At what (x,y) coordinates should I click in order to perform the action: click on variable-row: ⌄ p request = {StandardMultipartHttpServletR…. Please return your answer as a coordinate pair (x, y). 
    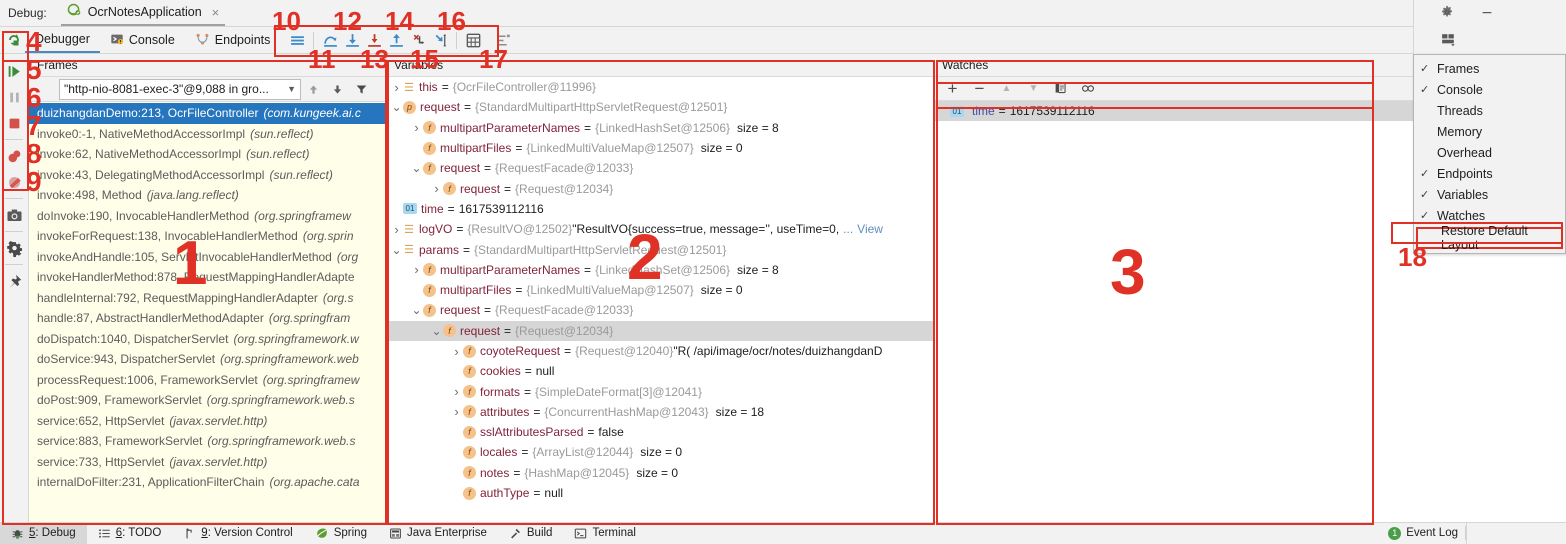
    Looking at the image, I should click on (659, 107).